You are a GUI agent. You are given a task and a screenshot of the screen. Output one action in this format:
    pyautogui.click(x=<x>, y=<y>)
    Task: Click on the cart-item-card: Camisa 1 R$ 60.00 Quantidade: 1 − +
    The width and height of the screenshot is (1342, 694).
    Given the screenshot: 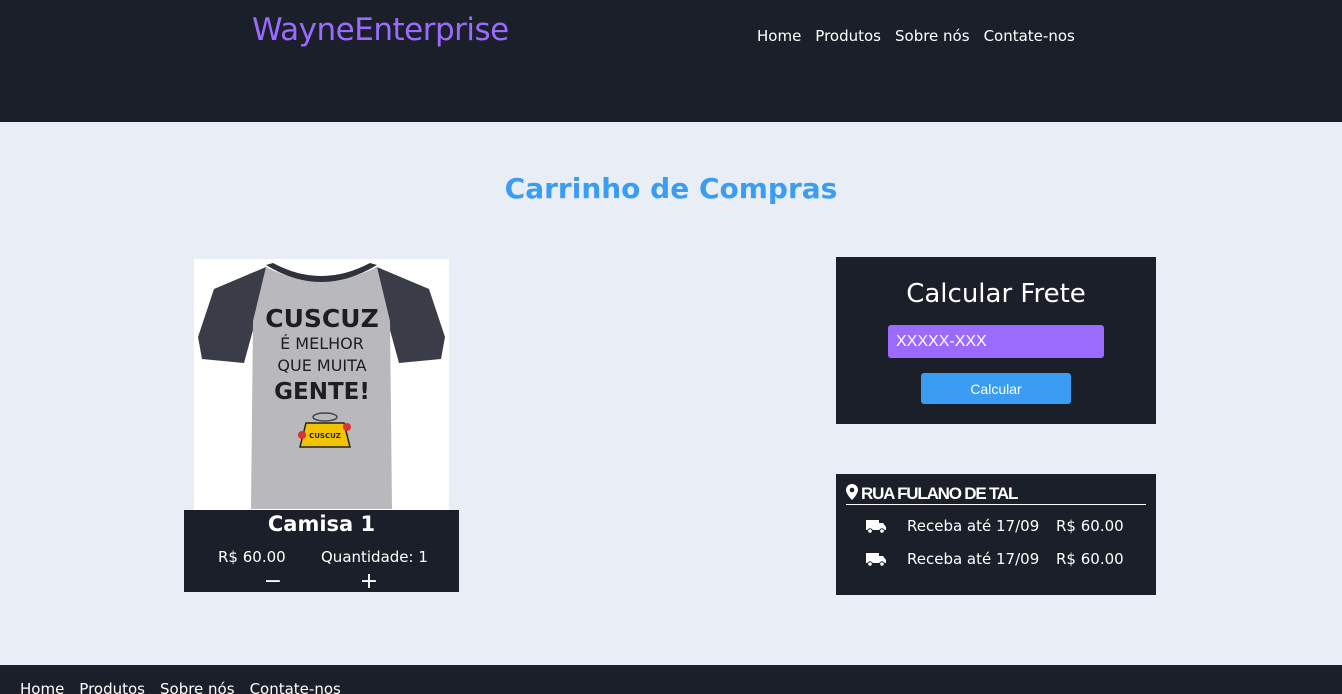 What is the action you would take?
    pyautogui.click(x=321, y=552)
    